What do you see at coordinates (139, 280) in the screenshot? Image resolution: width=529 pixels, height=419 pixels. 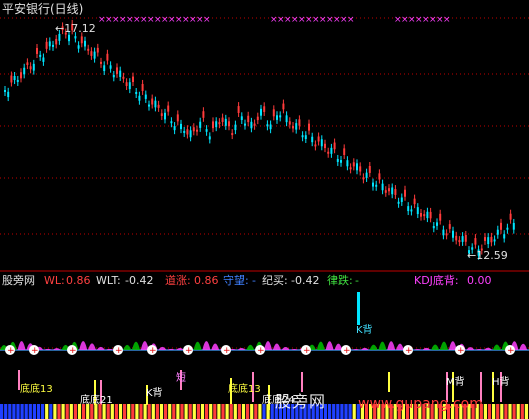 I see `wlt-value: -0.42` at bounding box center [139, 280].